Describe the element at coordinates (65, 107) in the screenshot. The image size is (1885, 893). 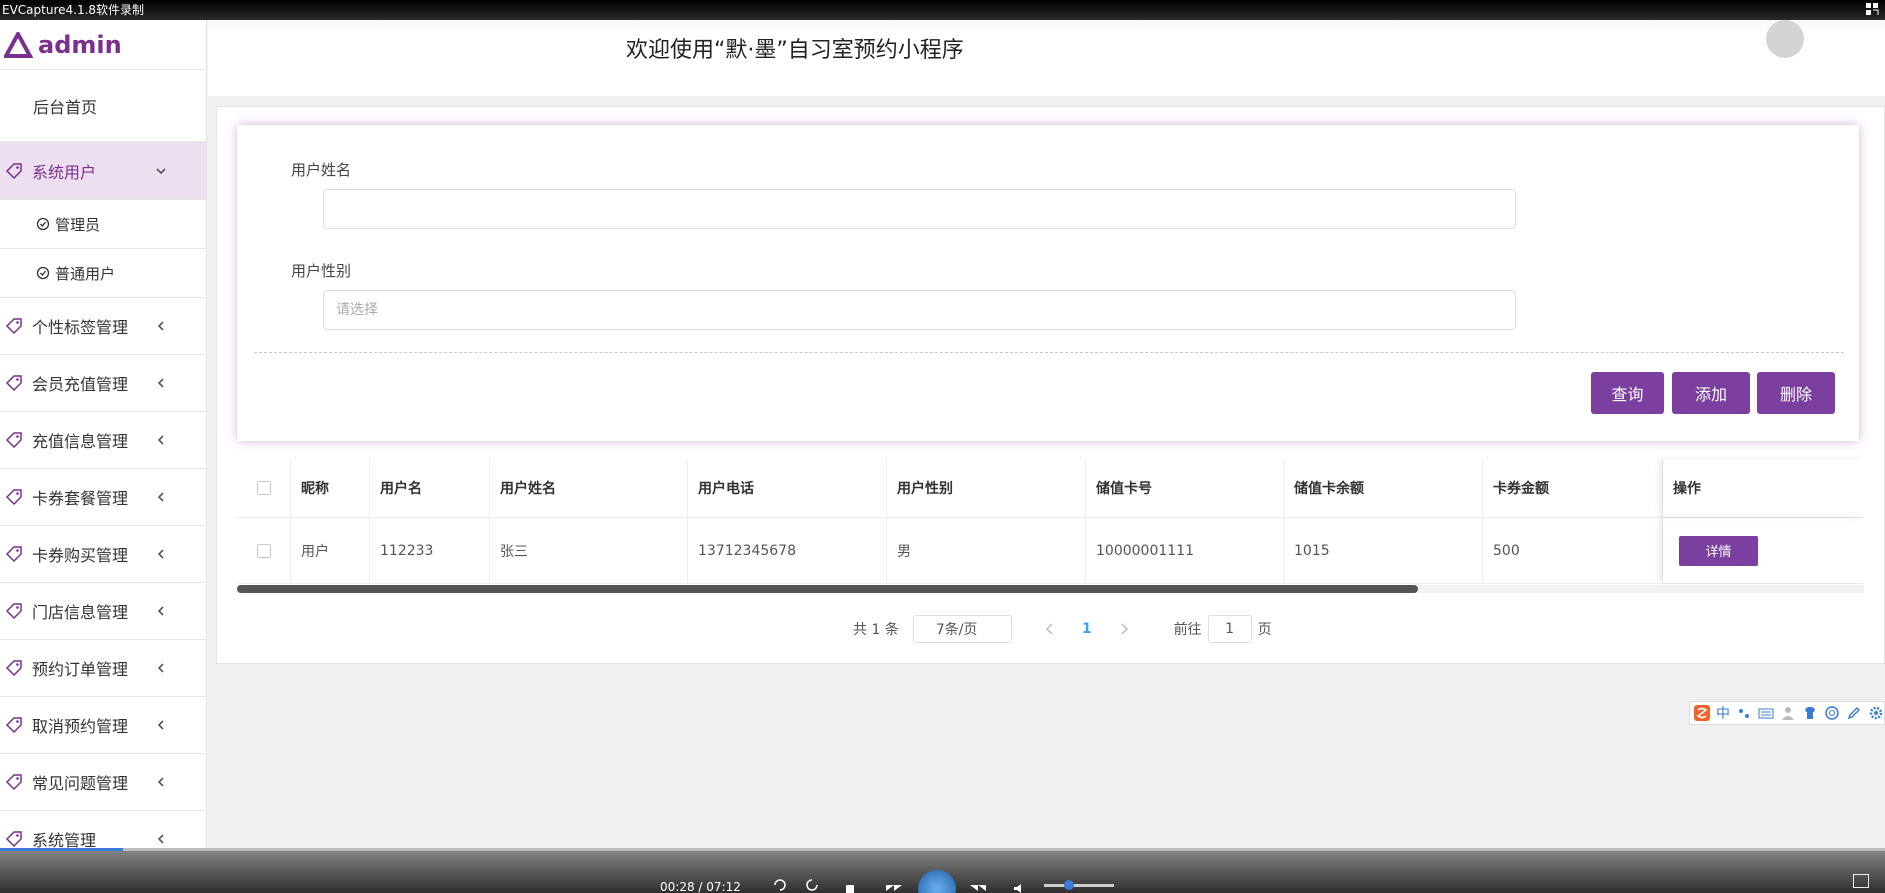
I see `sidebar-item-label: 后台首页` at that location.